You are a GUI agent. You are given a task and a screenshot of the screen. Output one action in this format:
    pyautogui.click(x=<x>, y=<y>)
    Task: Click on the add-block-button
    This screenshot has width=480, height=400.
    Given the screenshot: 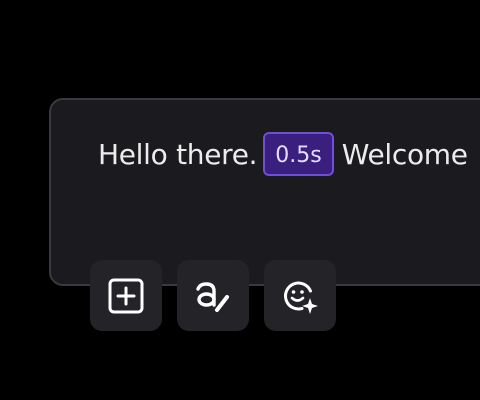 What is the action you would take?
    pyautogui.click(x=126, y=295)
    